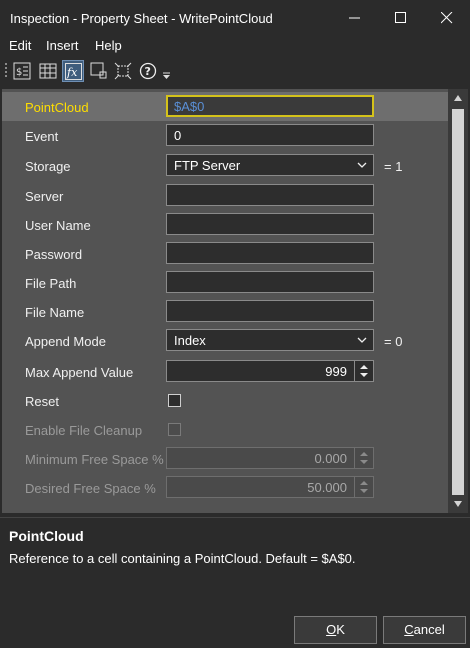 The image size is (470, 648). Describe the element at coordinates (235, 46) in the screenshot. I see `menu-bar: Edit Insert Help` at that location.